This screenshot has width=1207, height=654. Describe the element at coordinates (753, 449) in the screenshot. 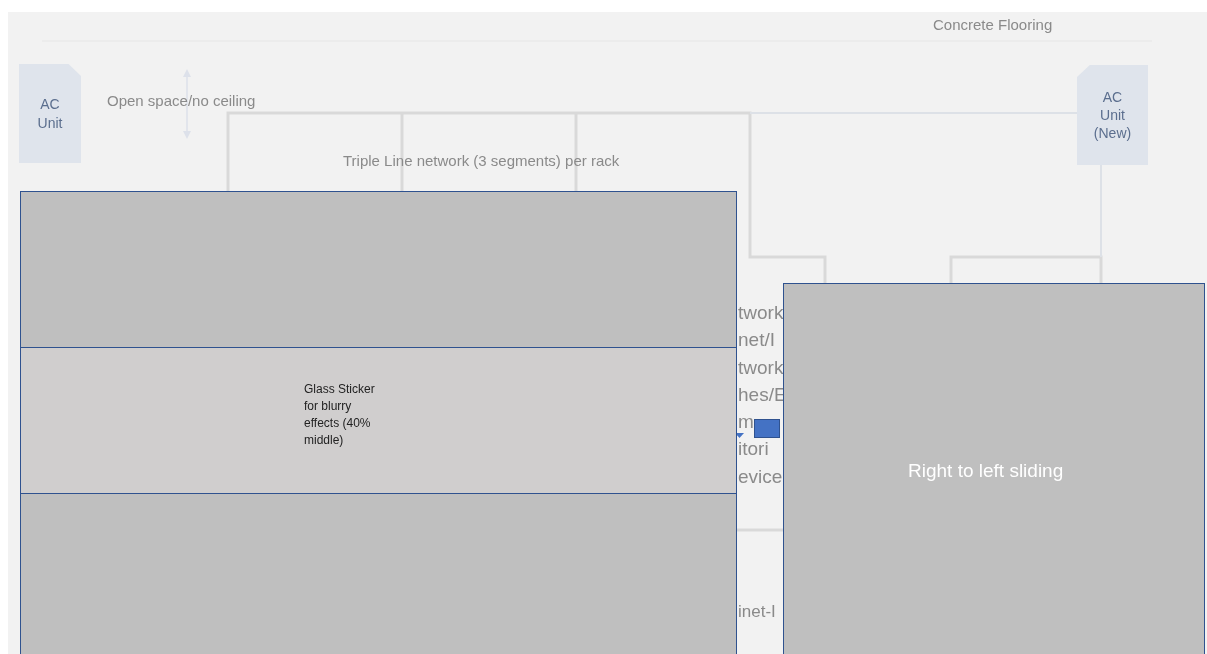

I see `partial-label: itori` at that location.